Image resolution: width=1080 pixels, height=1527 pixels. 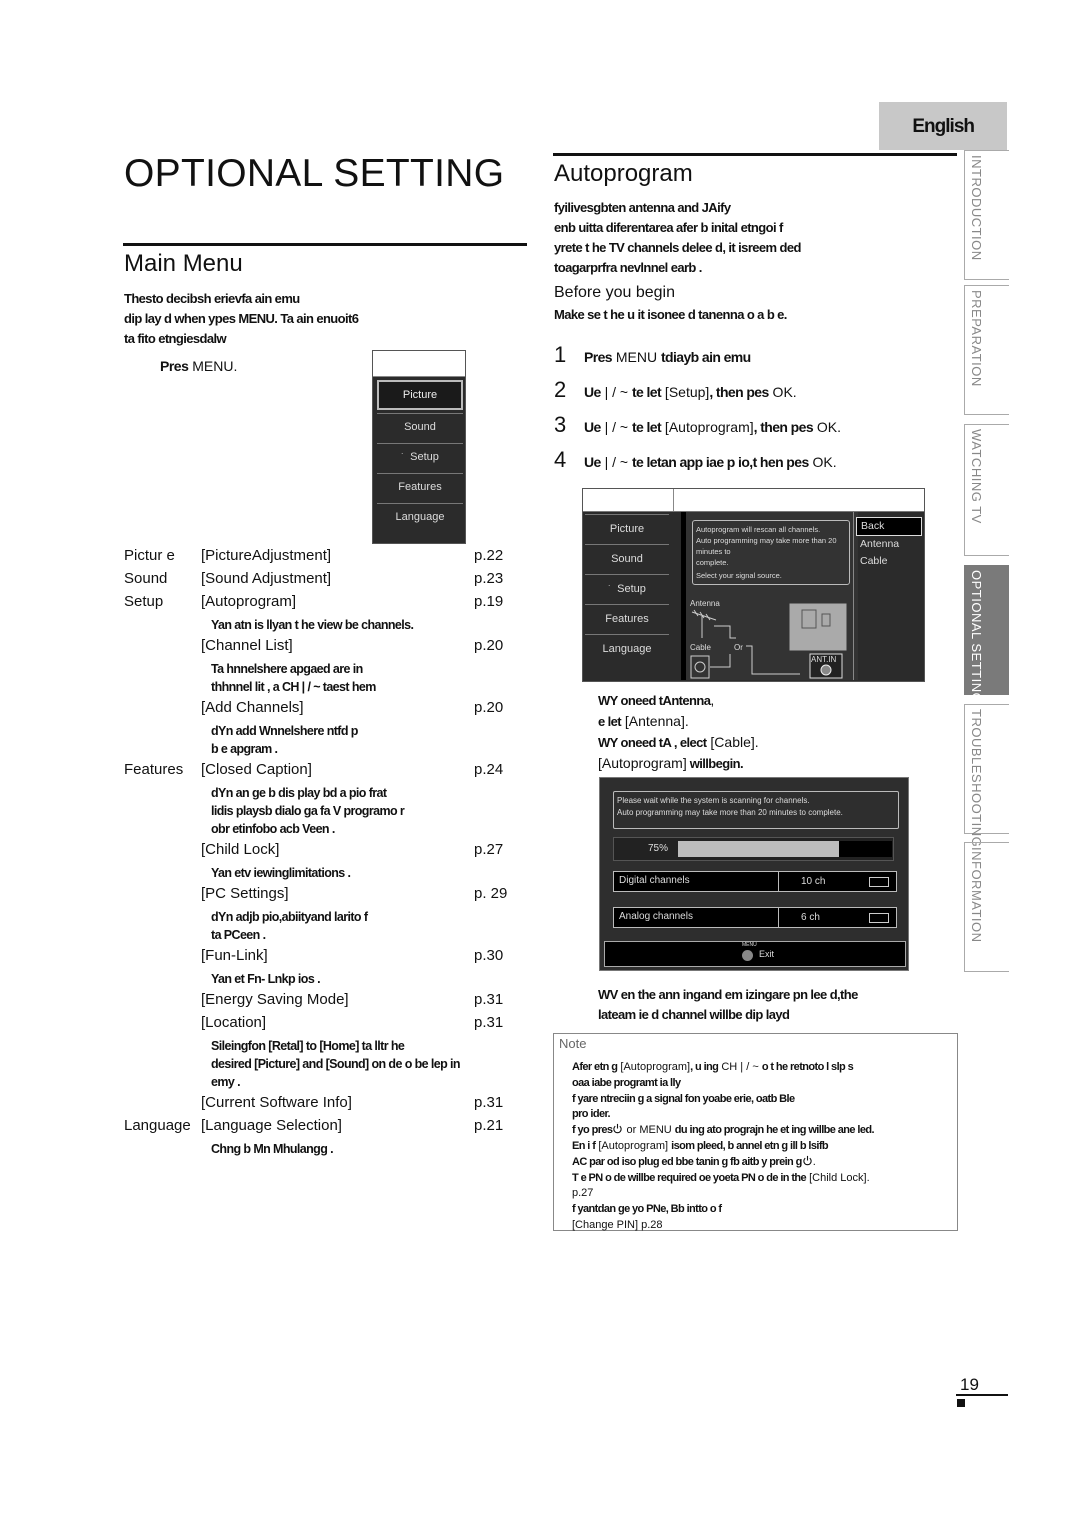 I want to click on text-line: lateam ie d channel willbe dip layd, so click(x=694, y=1014).